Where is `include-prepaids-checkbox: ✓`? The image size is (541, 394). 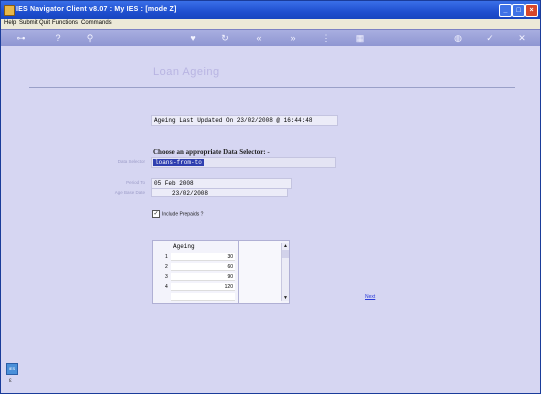 include-prepaids-checkbox: ✓ is located at coordinates (156, 214).